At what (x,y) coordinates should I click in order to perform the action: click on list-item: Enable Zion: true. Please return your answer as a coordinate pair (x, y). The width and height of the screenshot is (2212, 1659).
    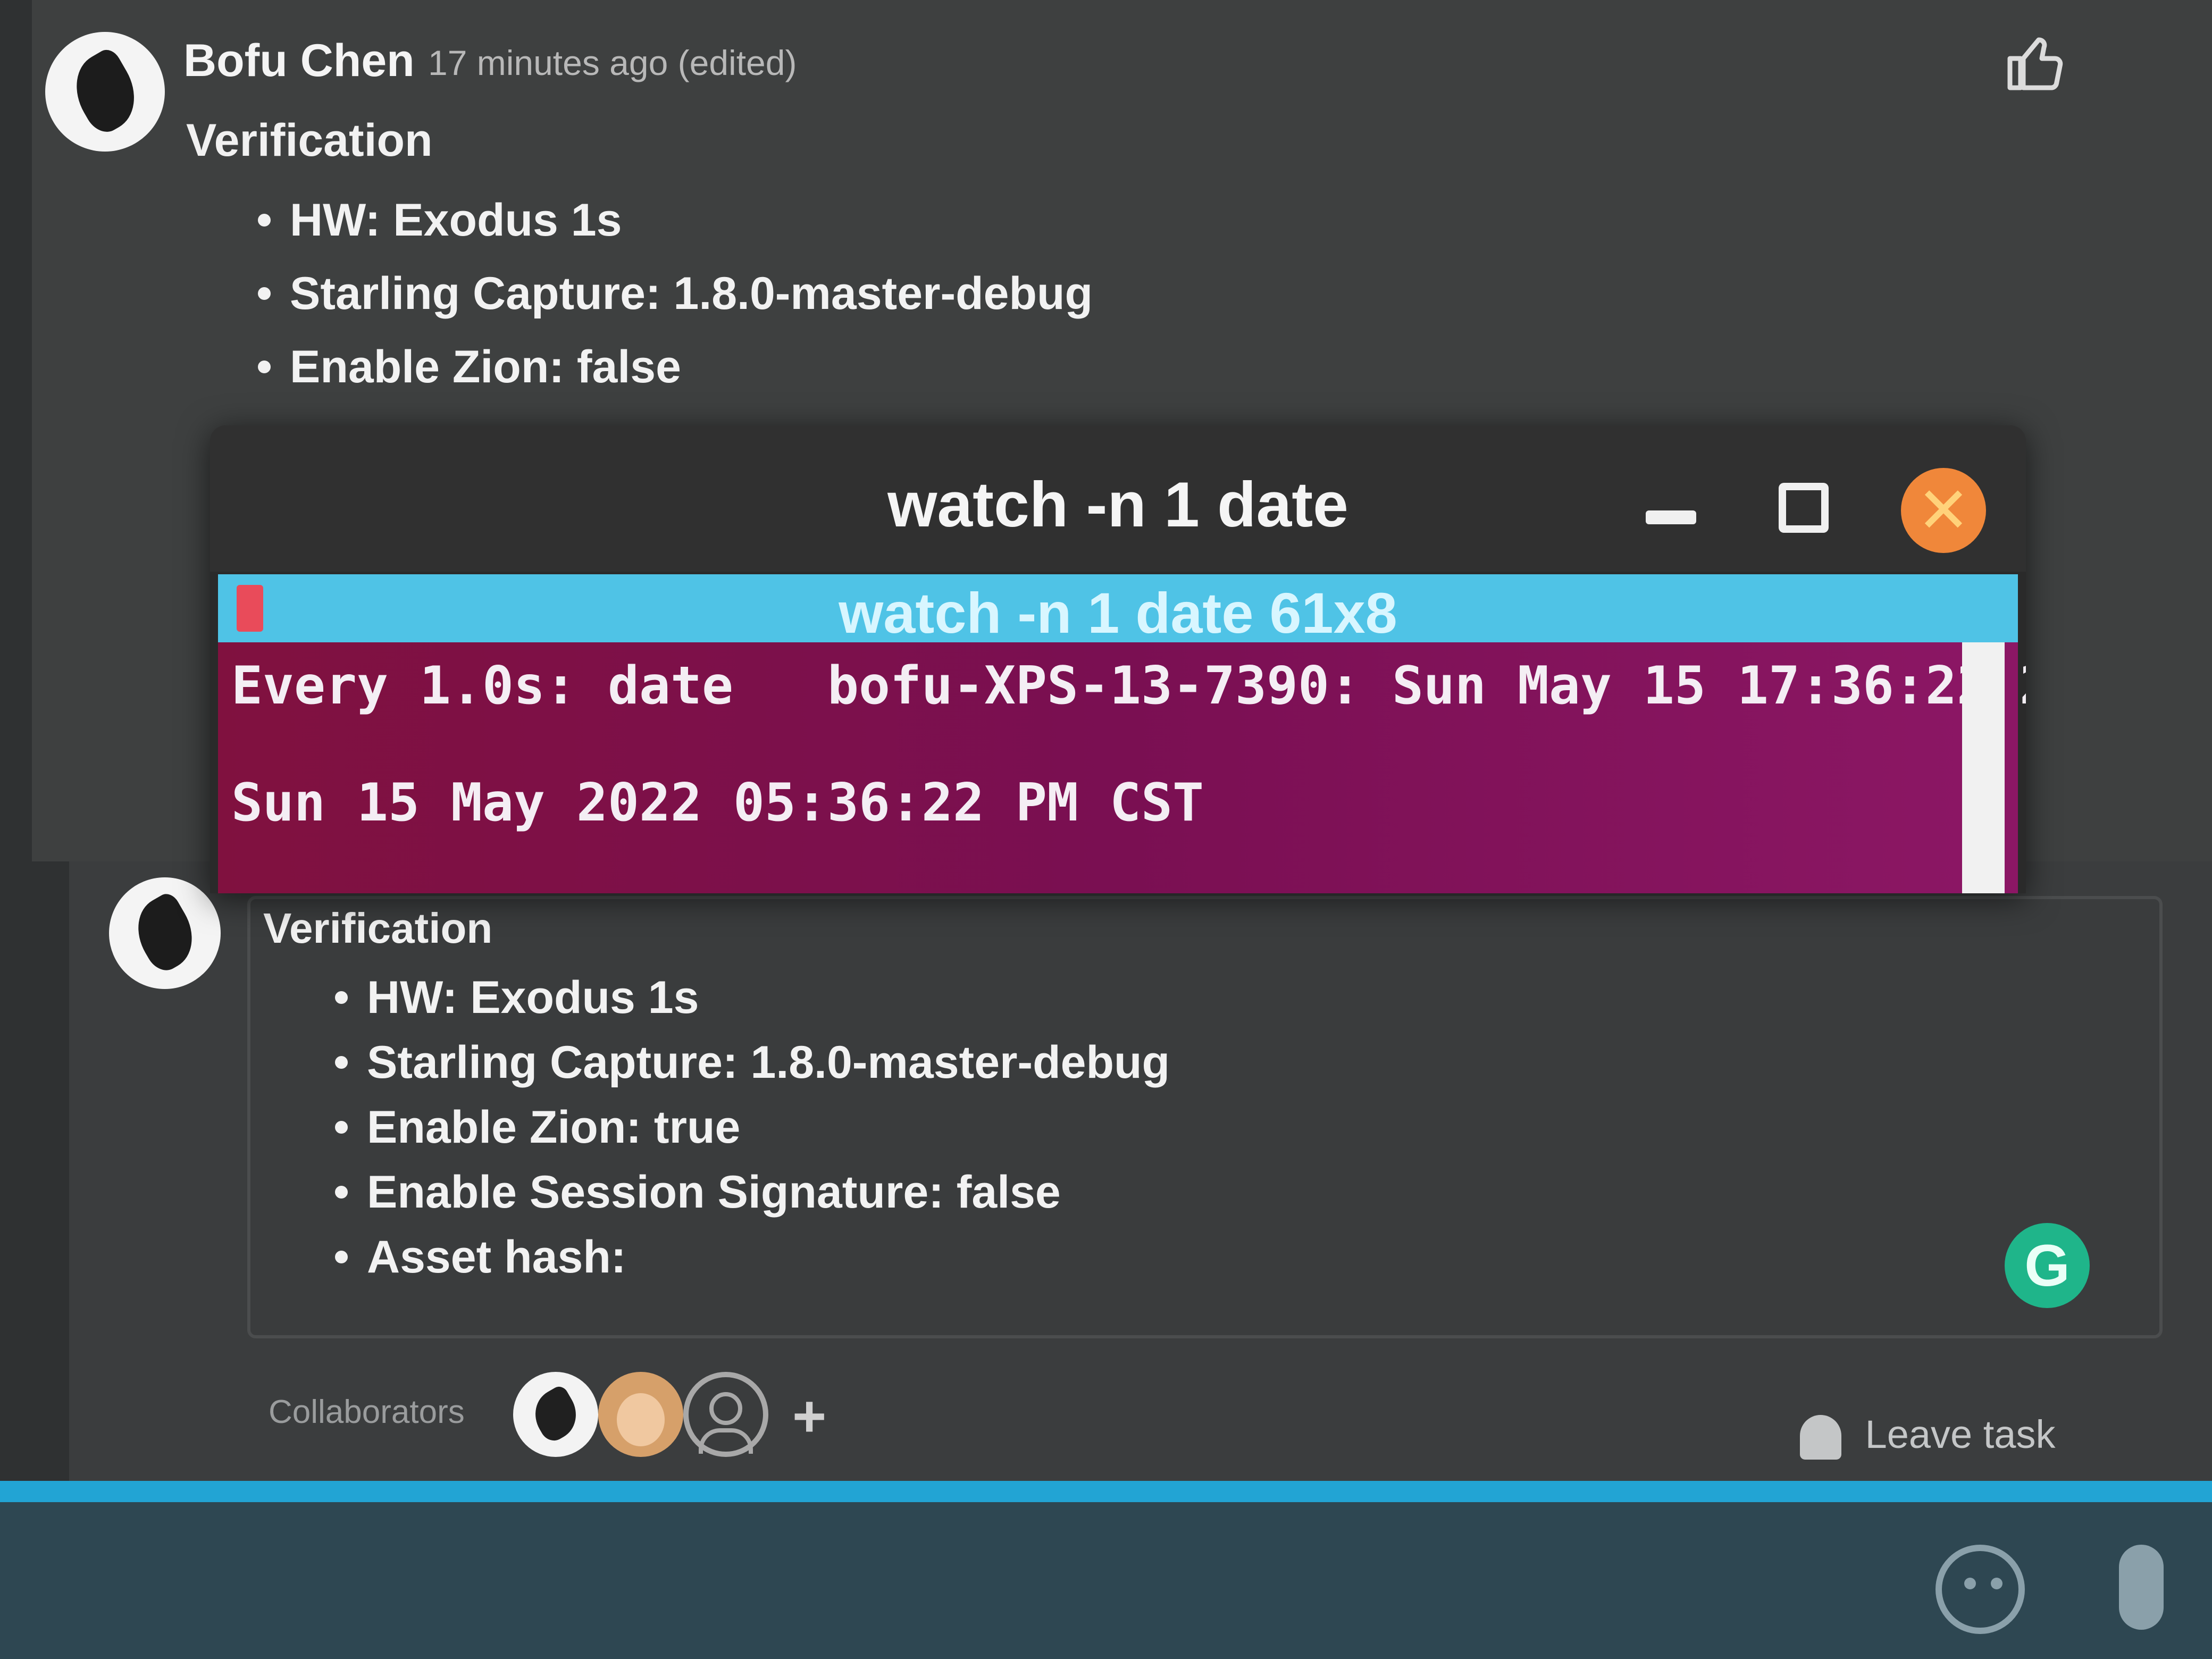
    Looking at the image, I should click on (752, 1127).